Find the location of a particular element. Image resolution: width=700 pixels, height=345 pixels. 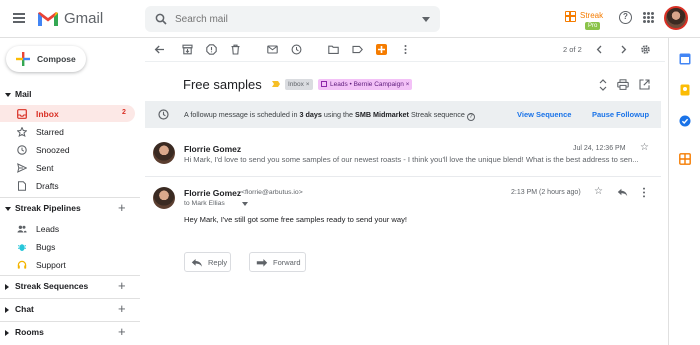

move-to-icon is located at coordinates (333, 49).